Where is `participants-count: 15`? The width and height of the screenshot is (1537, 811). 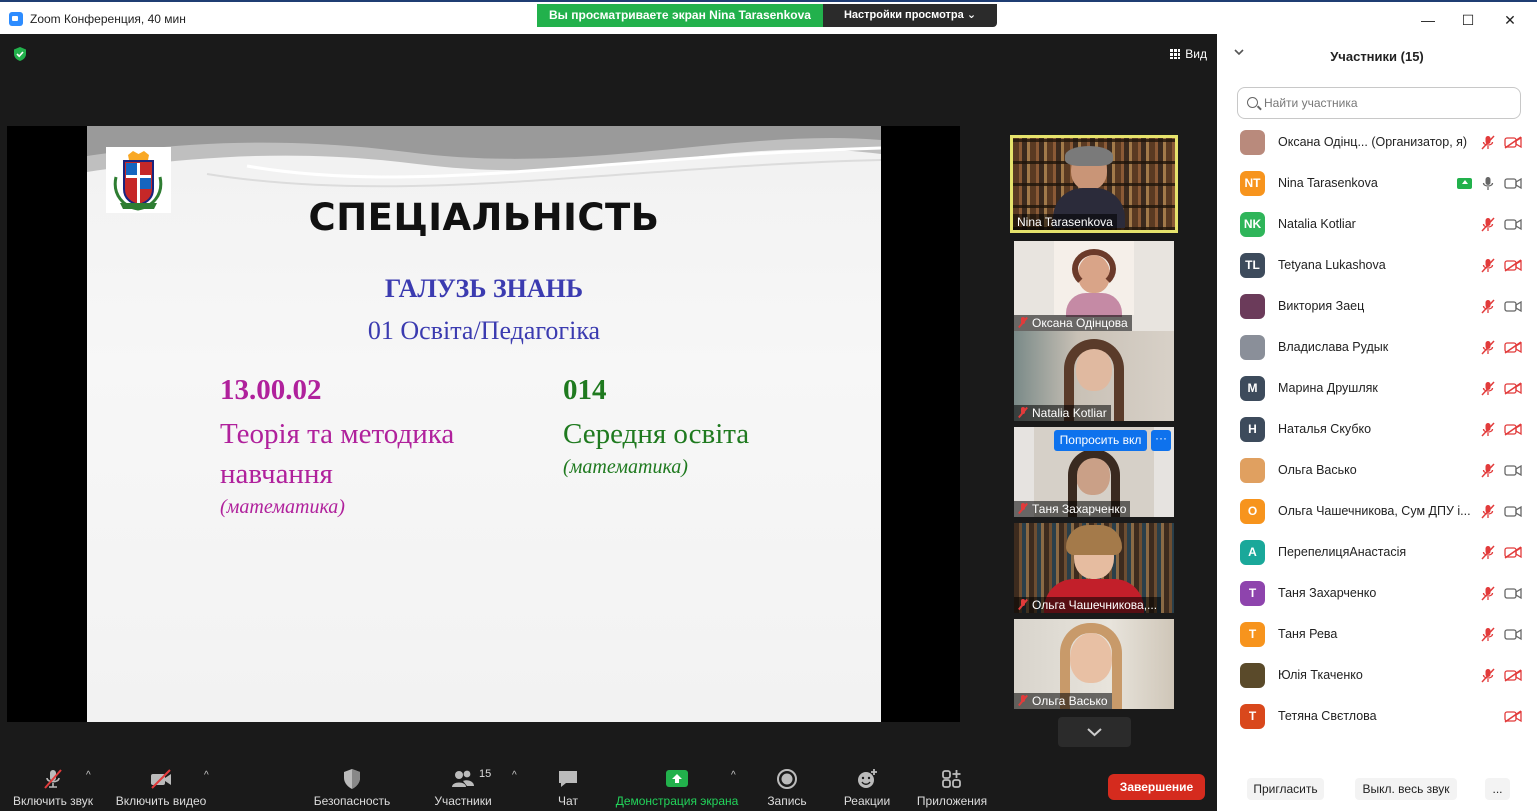 participants-count: 15 is located at coordinates (485, 774).